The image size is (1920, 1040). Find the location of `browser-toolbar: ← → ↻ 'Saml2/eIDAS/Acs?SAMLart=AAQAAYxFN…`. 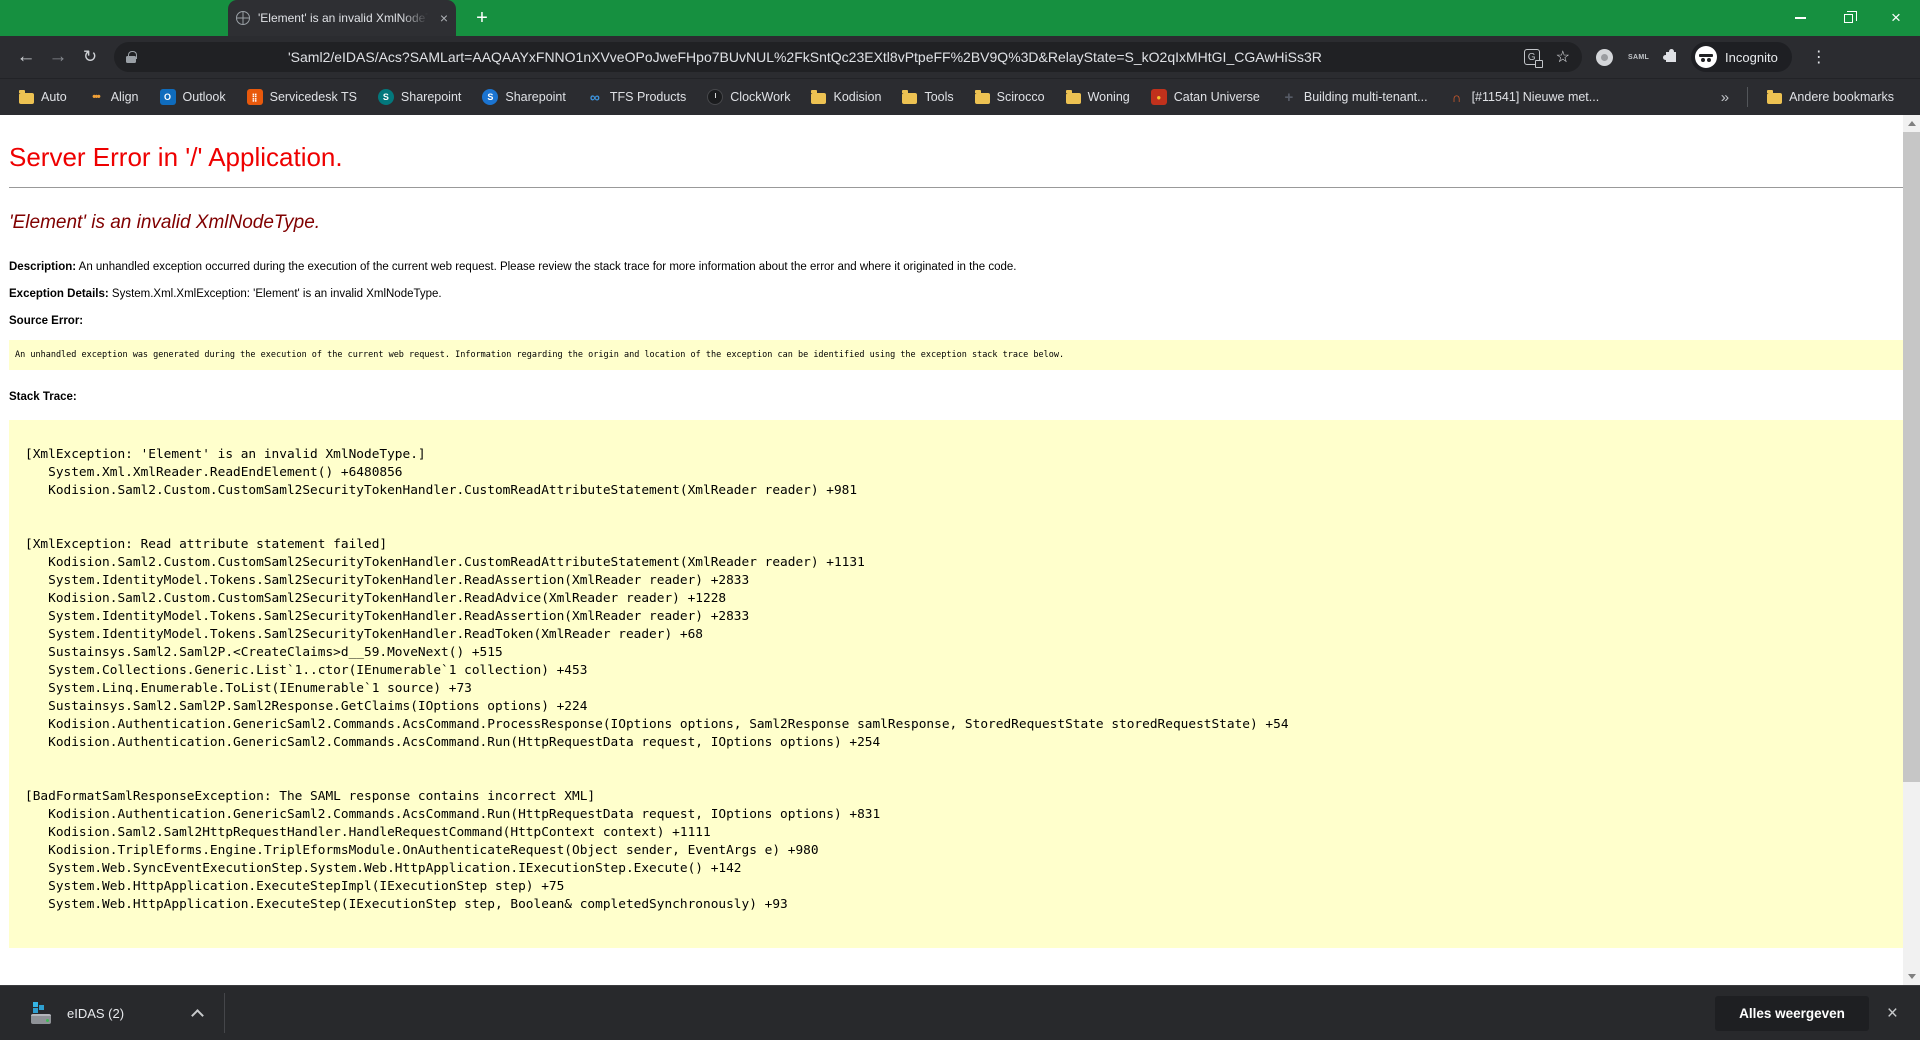

browser-toolbar: ← → ↻ 'Saml2/eIDAS/Acs?SAMLart=AAQAAYxFN… is located at coordinates (960, 57).